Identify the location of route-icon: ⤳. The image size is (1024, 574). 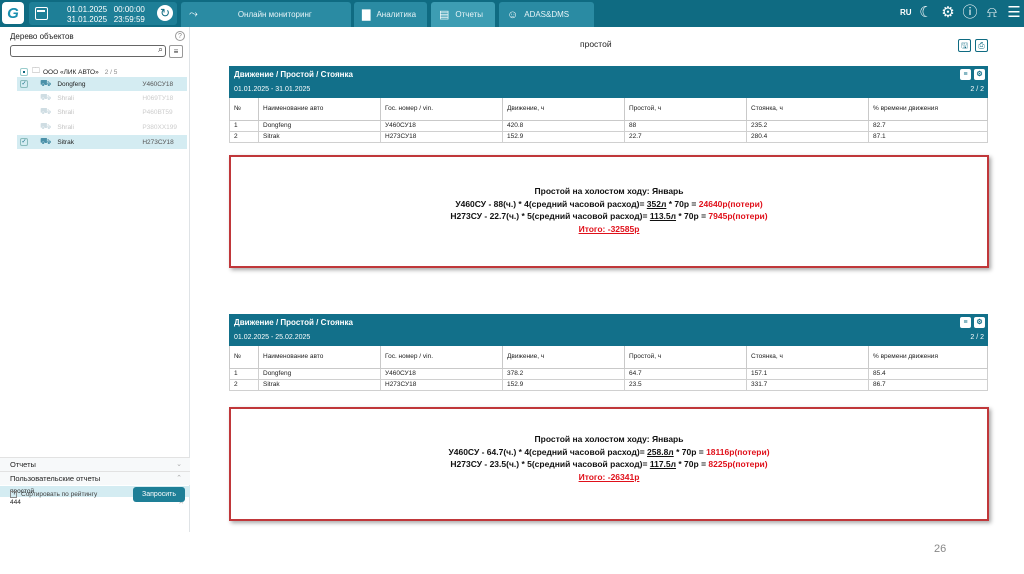
(193, 14).